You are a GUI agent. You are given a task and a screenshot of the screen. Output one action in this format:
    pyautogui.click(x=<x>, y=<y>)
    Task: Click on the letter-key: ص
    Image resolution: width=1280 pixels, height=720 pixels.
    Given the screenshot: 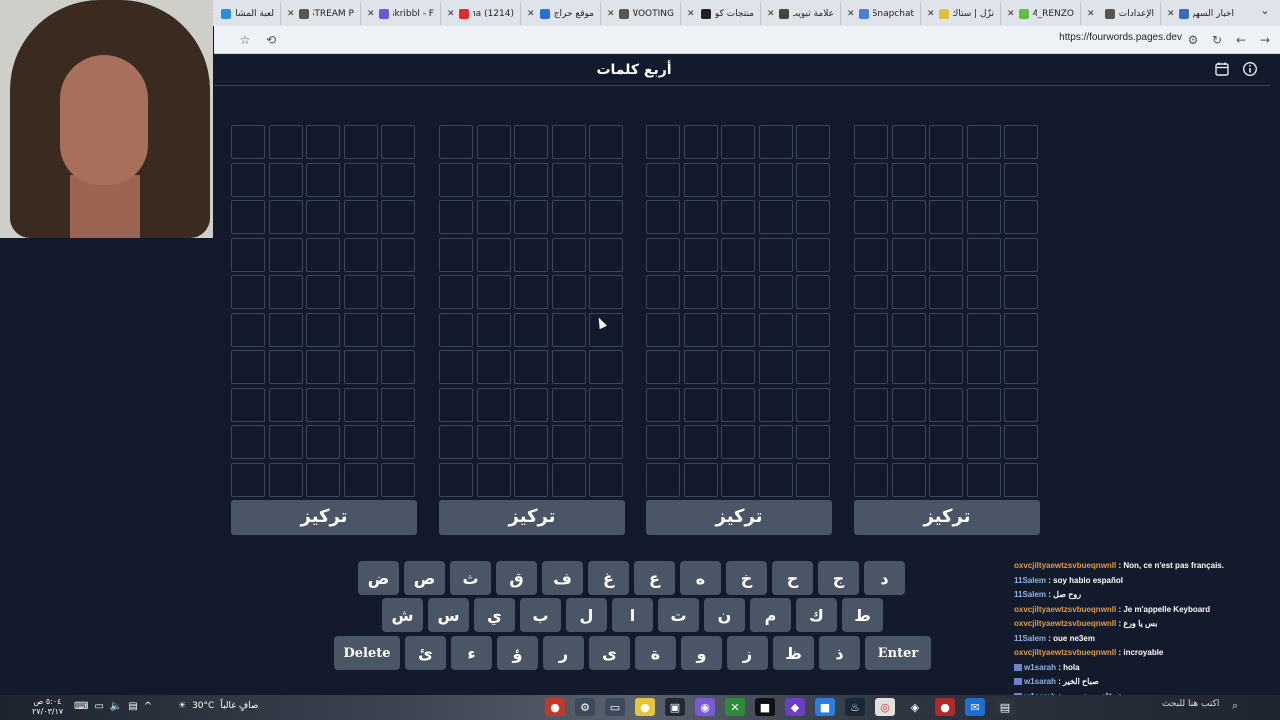 What is the action you would take?
    pyautogui.click(x=424, y=578)
    